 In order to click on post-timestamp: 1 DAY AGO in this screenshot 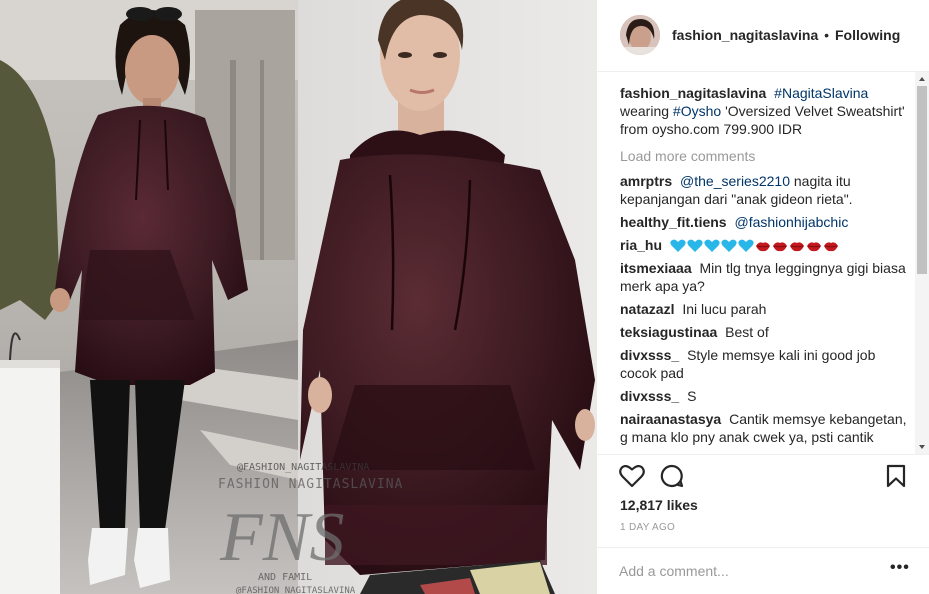, I will do `click(647, 527)`.